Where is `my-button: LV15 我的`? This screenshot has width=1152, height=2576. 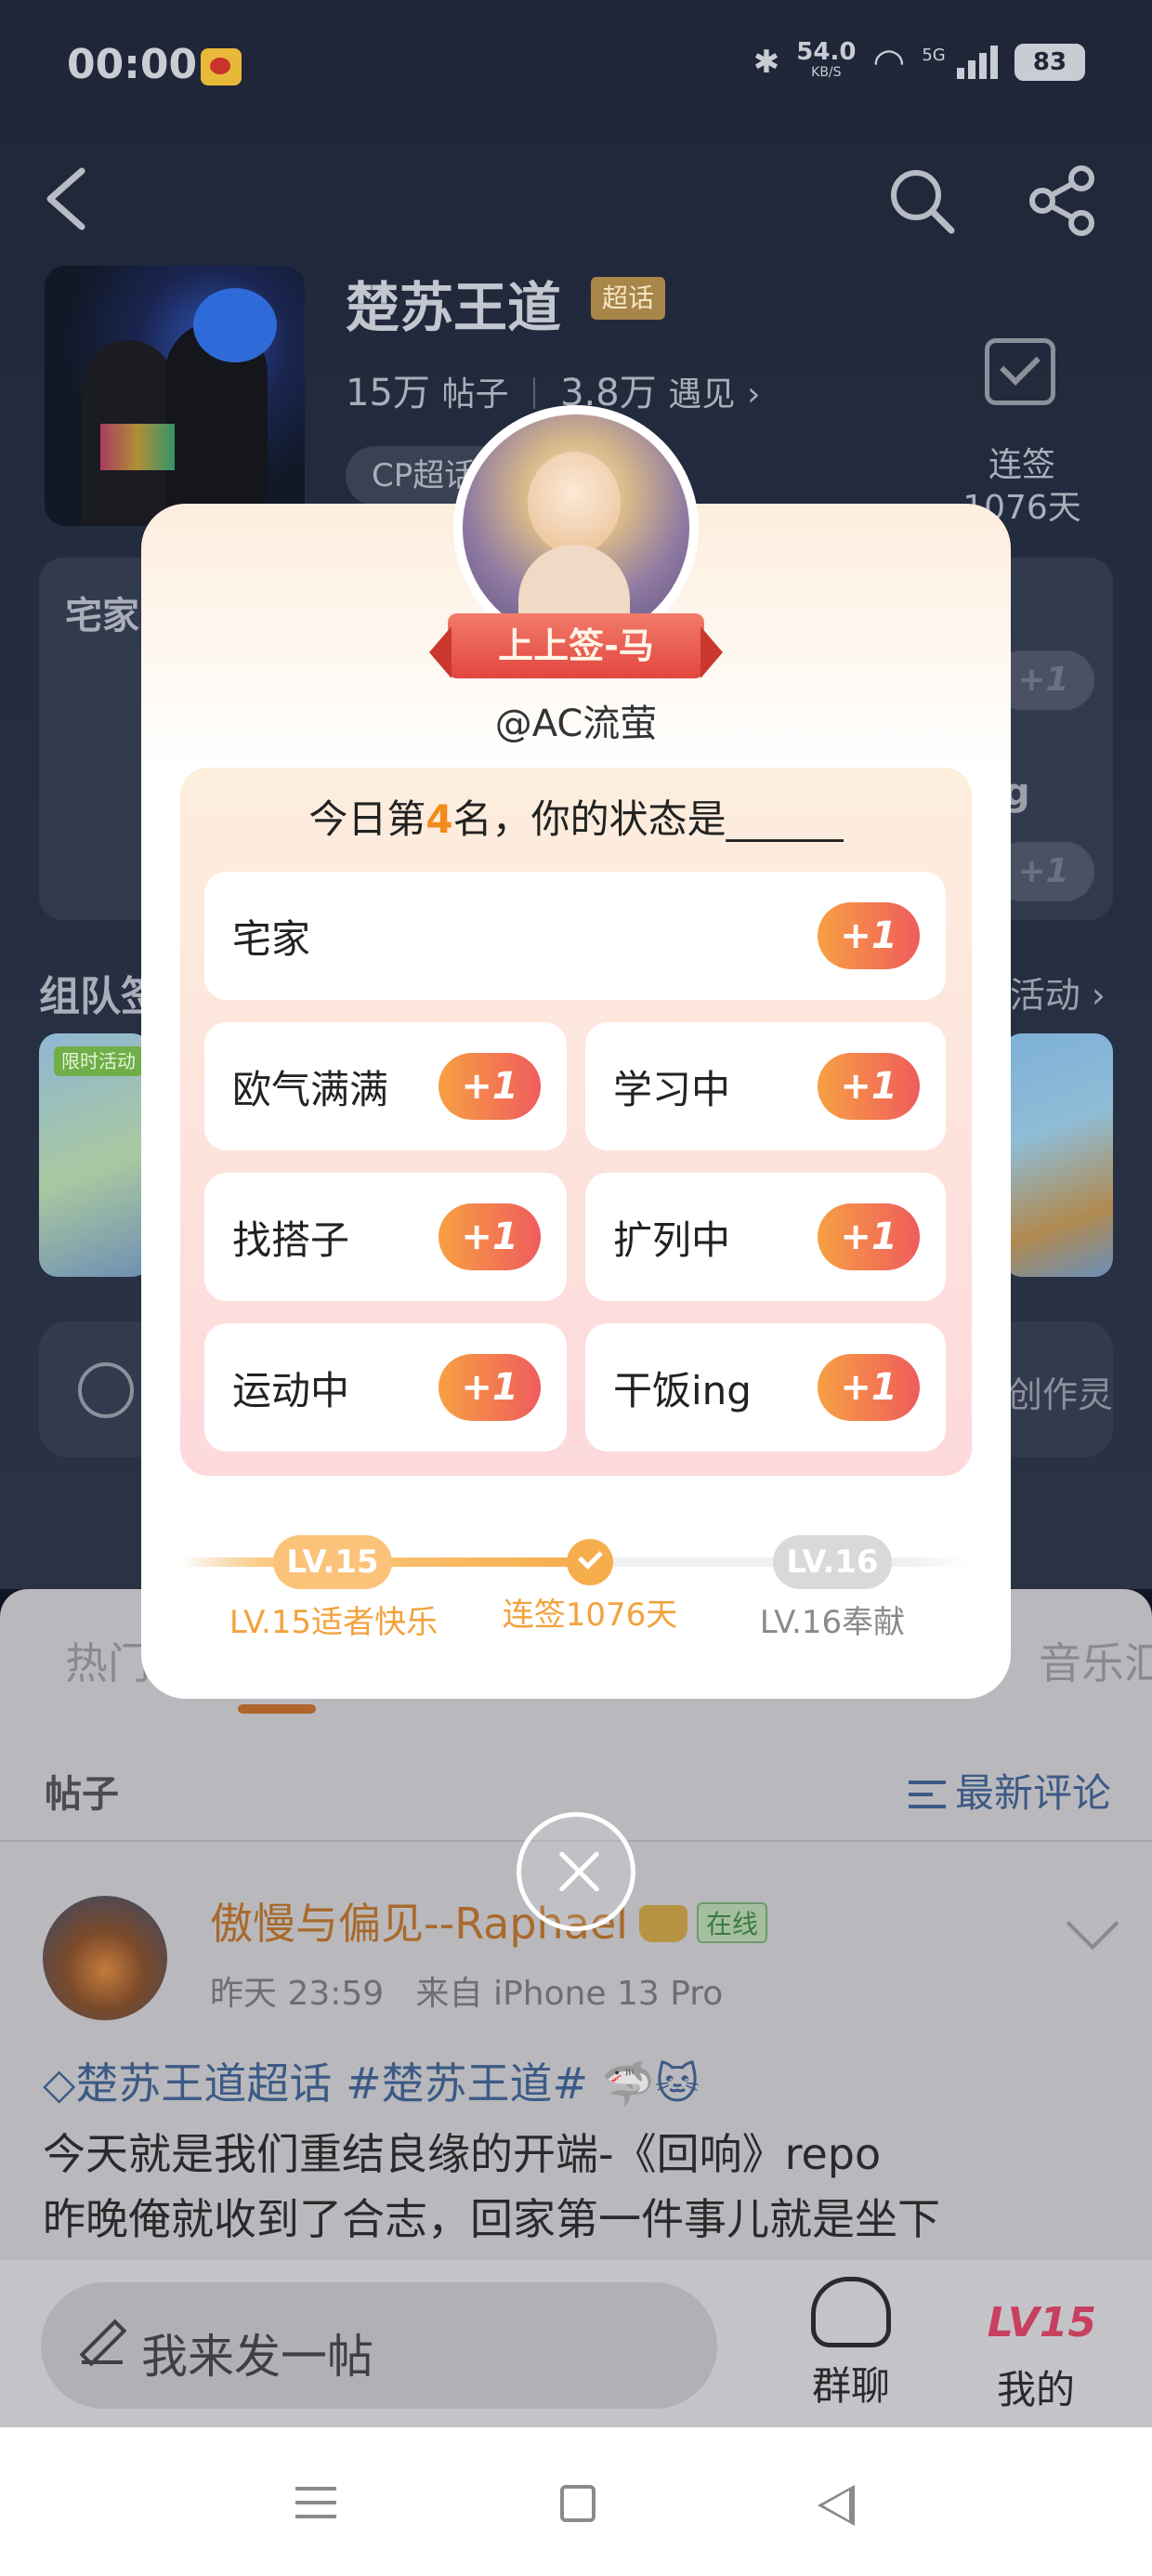
my-button: LV15 我的 is located at coordinates (1035, 2346).